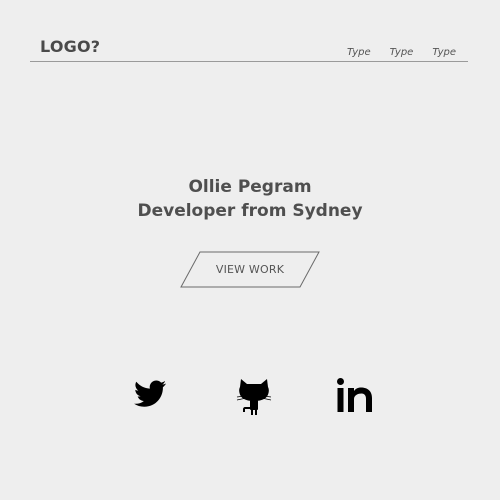 This screenshot has height=500, width=500. I want to click on view-work-button: VIEW WORK, so click(250, 269).